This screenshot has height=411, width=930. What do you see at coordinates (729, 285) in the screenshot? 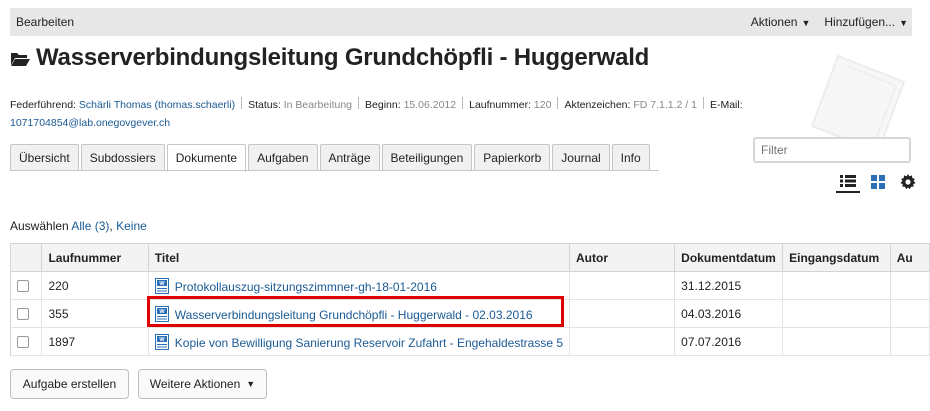
I see `document-date-cell: 31.12.2015` at bounding box center [729, 285].